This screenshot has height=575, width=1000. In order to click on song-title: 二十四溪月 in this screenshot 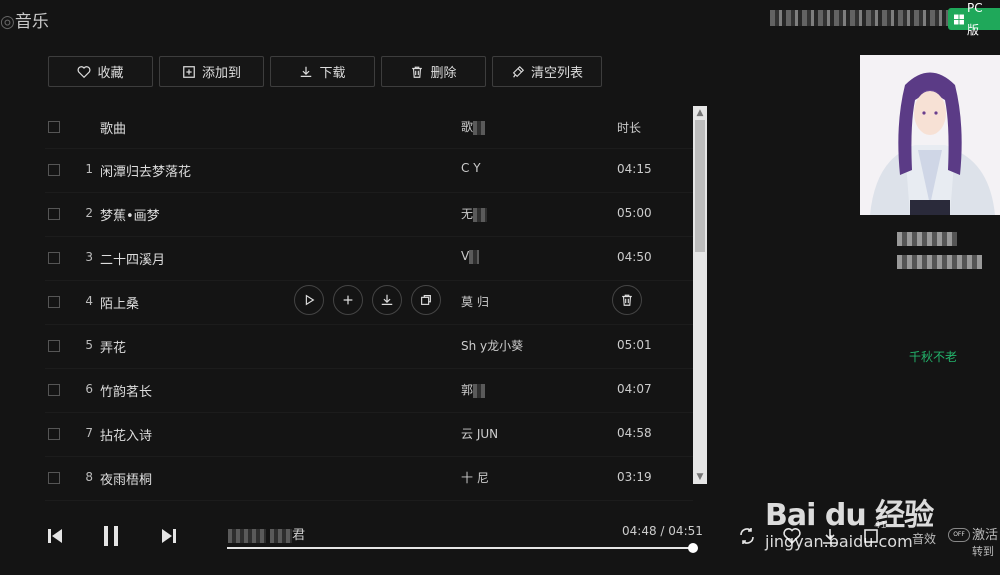, I will do `click(132, 258)`.